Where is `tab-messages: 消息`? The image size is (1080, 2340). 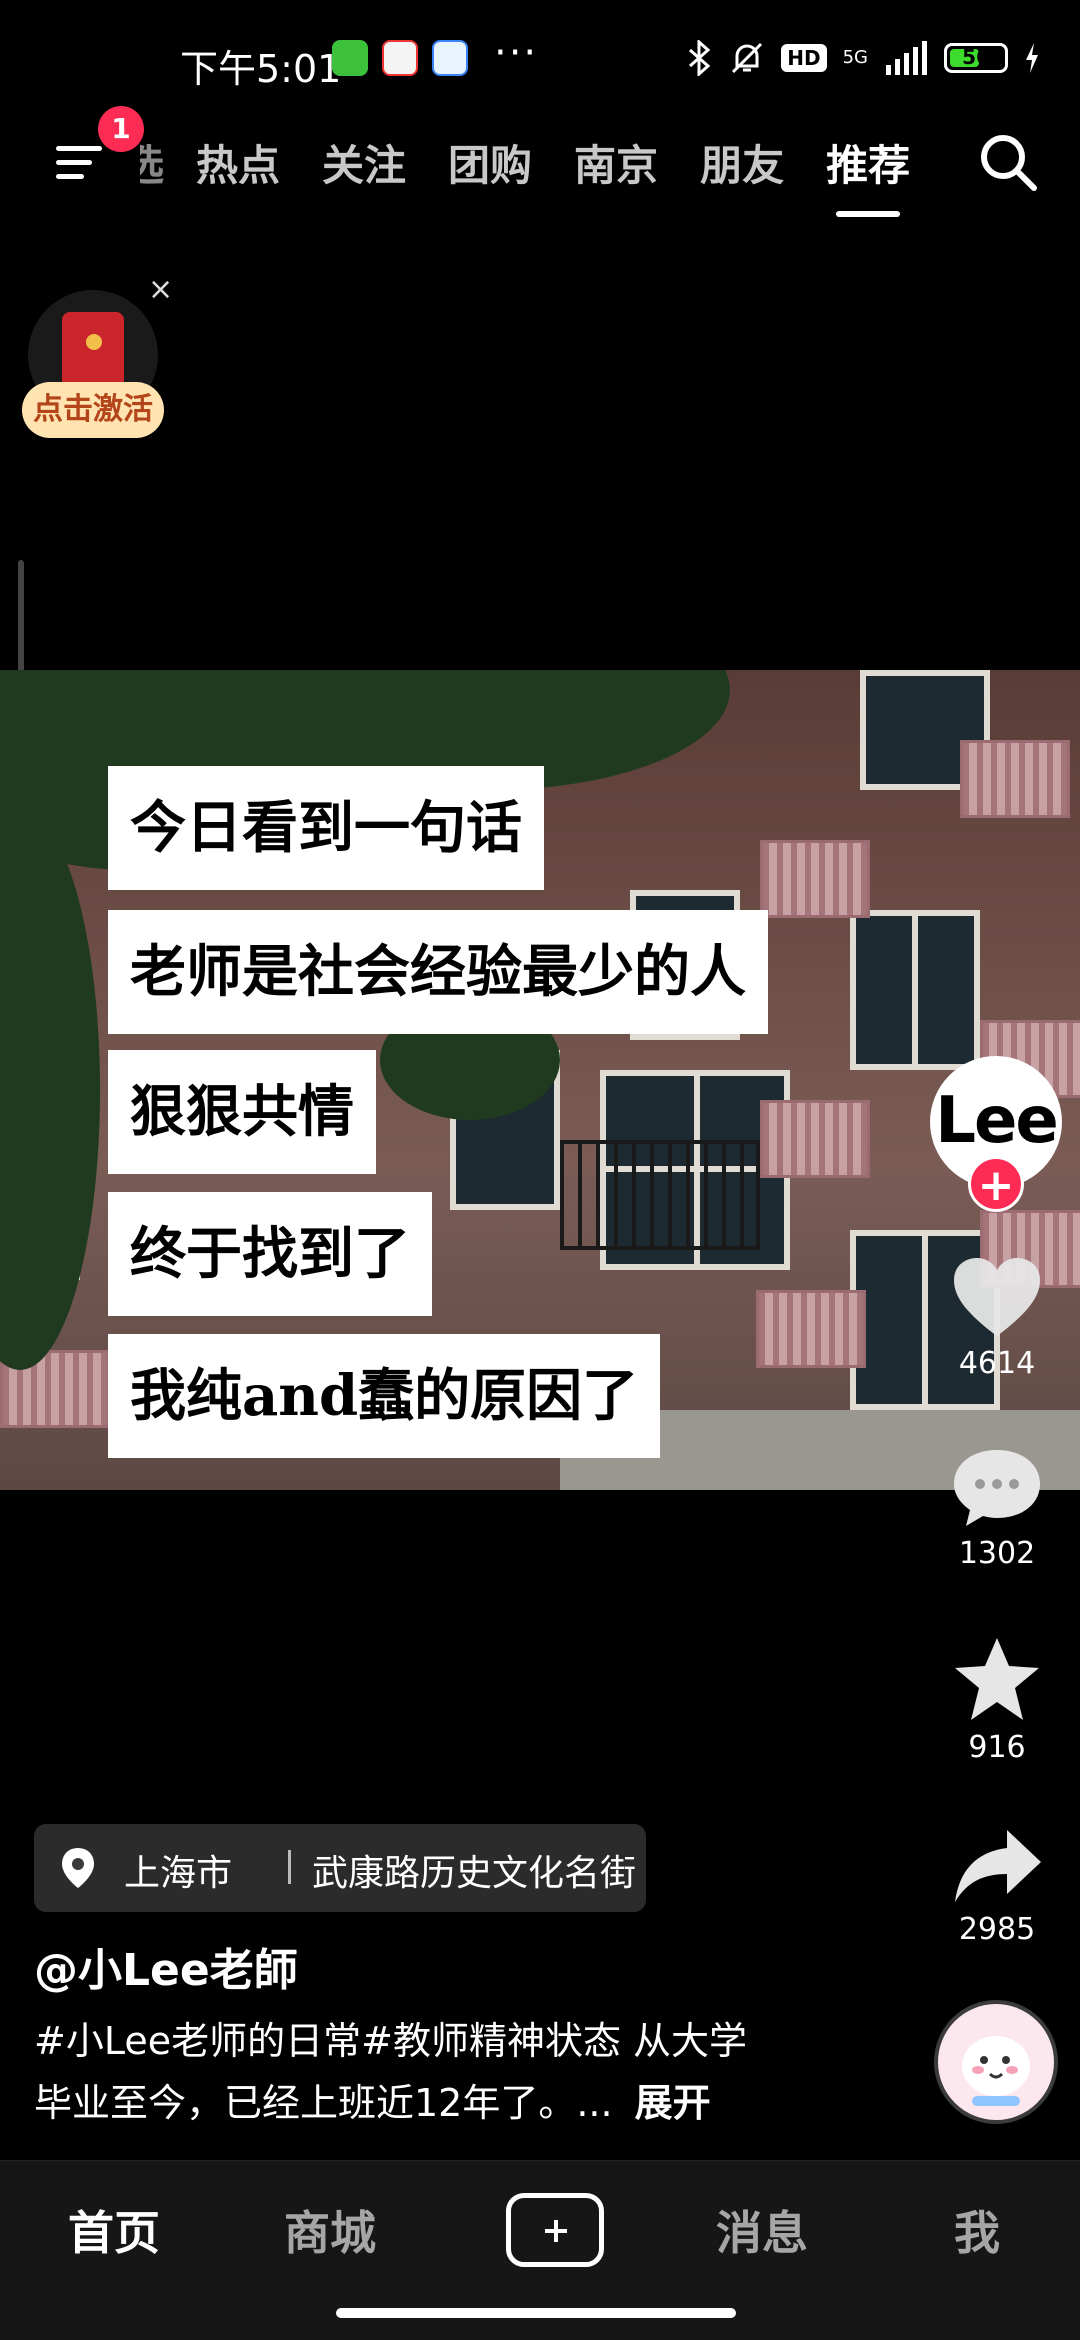
tab-messages: 消息 is located at coordinates (762, 2230).